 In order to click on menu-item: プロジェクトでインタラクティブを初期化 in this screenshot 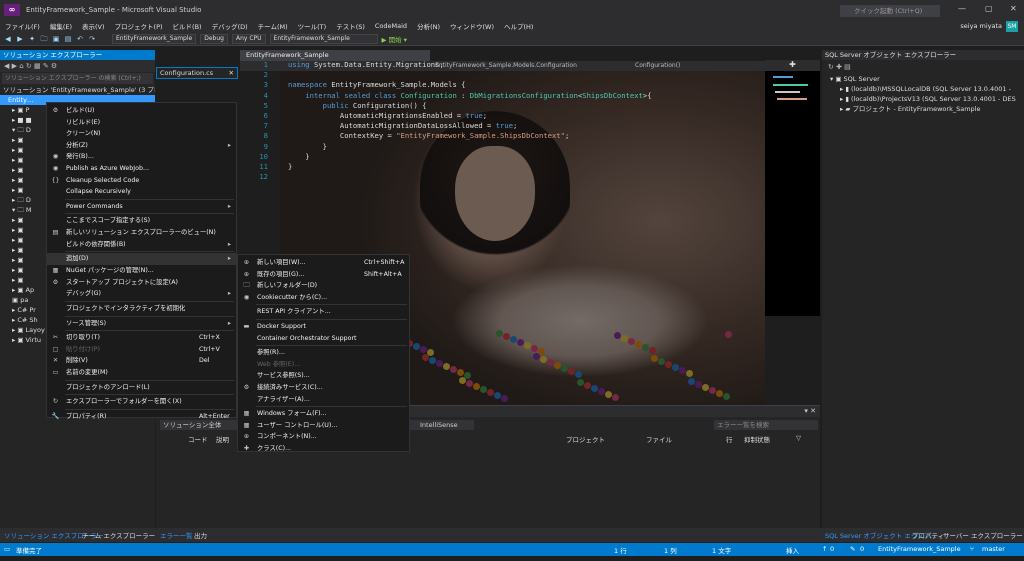, I will do `click(141, 309)`.